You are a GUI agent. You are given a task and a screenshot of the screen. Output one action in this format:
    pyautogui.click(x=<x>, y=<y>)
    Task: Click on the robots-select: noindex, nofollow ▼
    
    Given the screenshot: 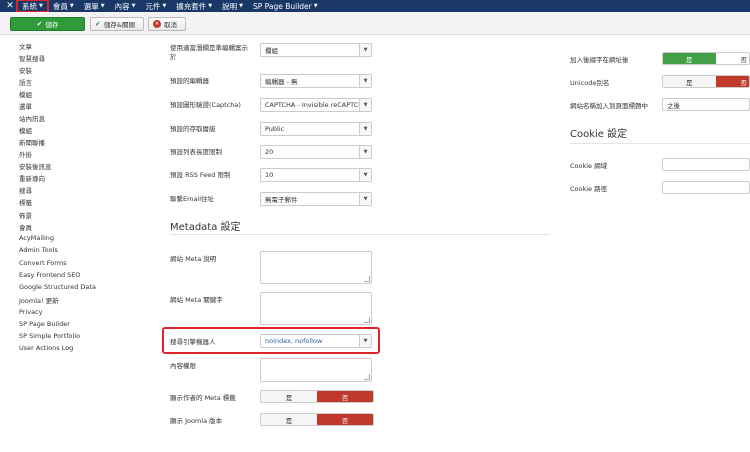 What is the action you would take?
    pyautogui.click(x=316, y=341)
    